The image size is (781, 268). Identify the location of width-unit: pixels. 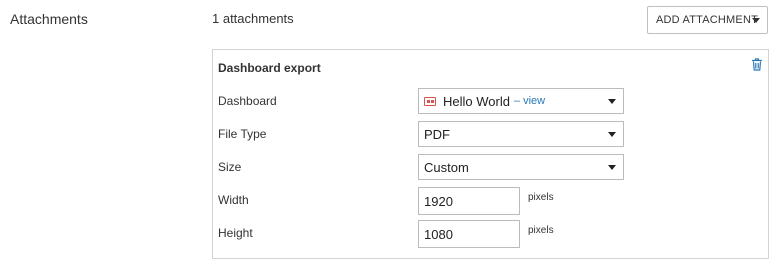
(541, 197).